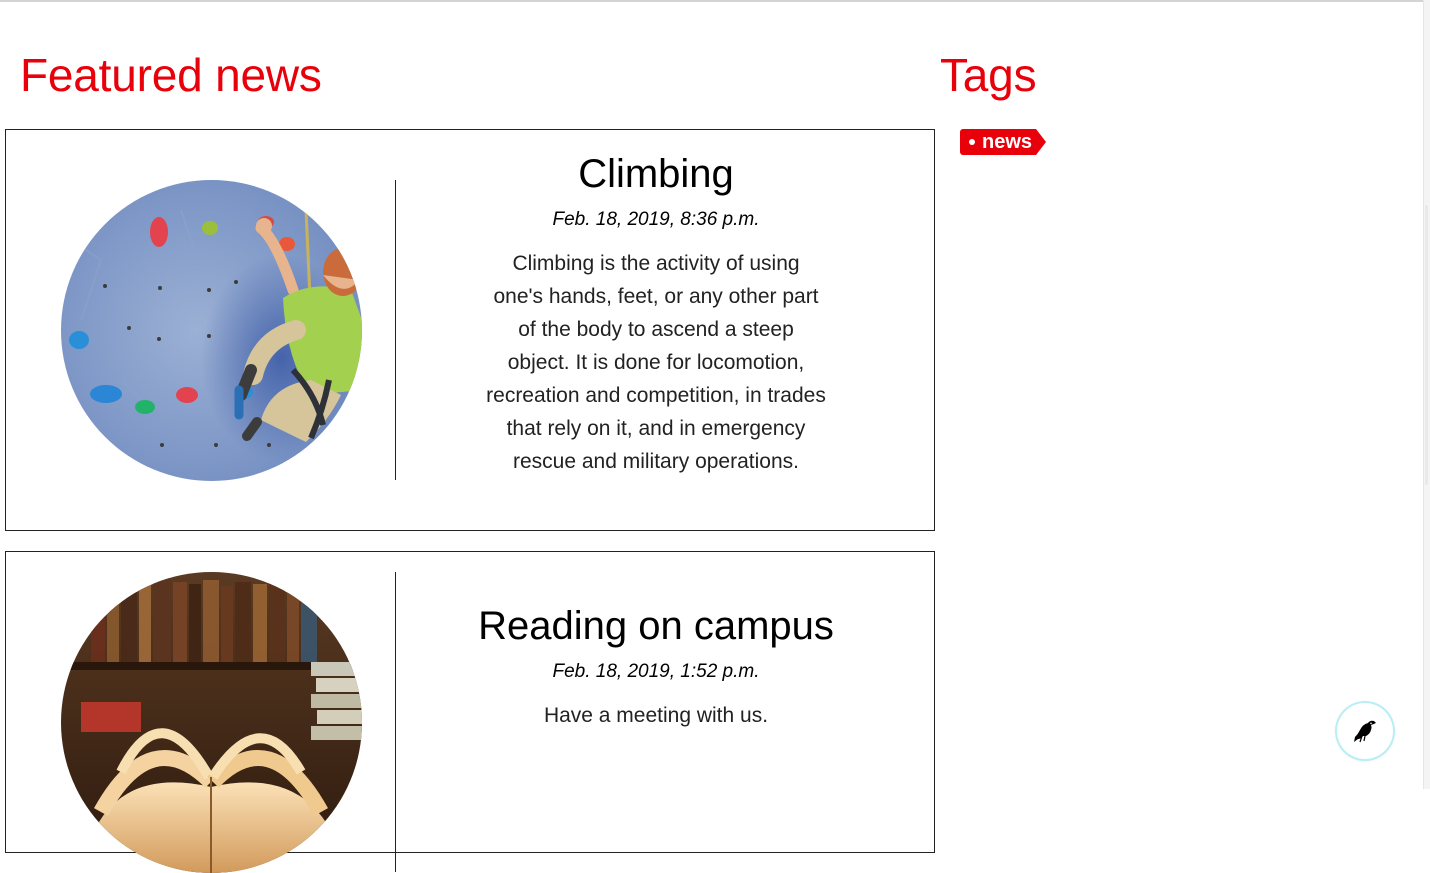 The image size is (1430, 873). Describe the element at coordinates (171, 75) in the screenshot. I see `featured-news-heading: Featured news` at that location.